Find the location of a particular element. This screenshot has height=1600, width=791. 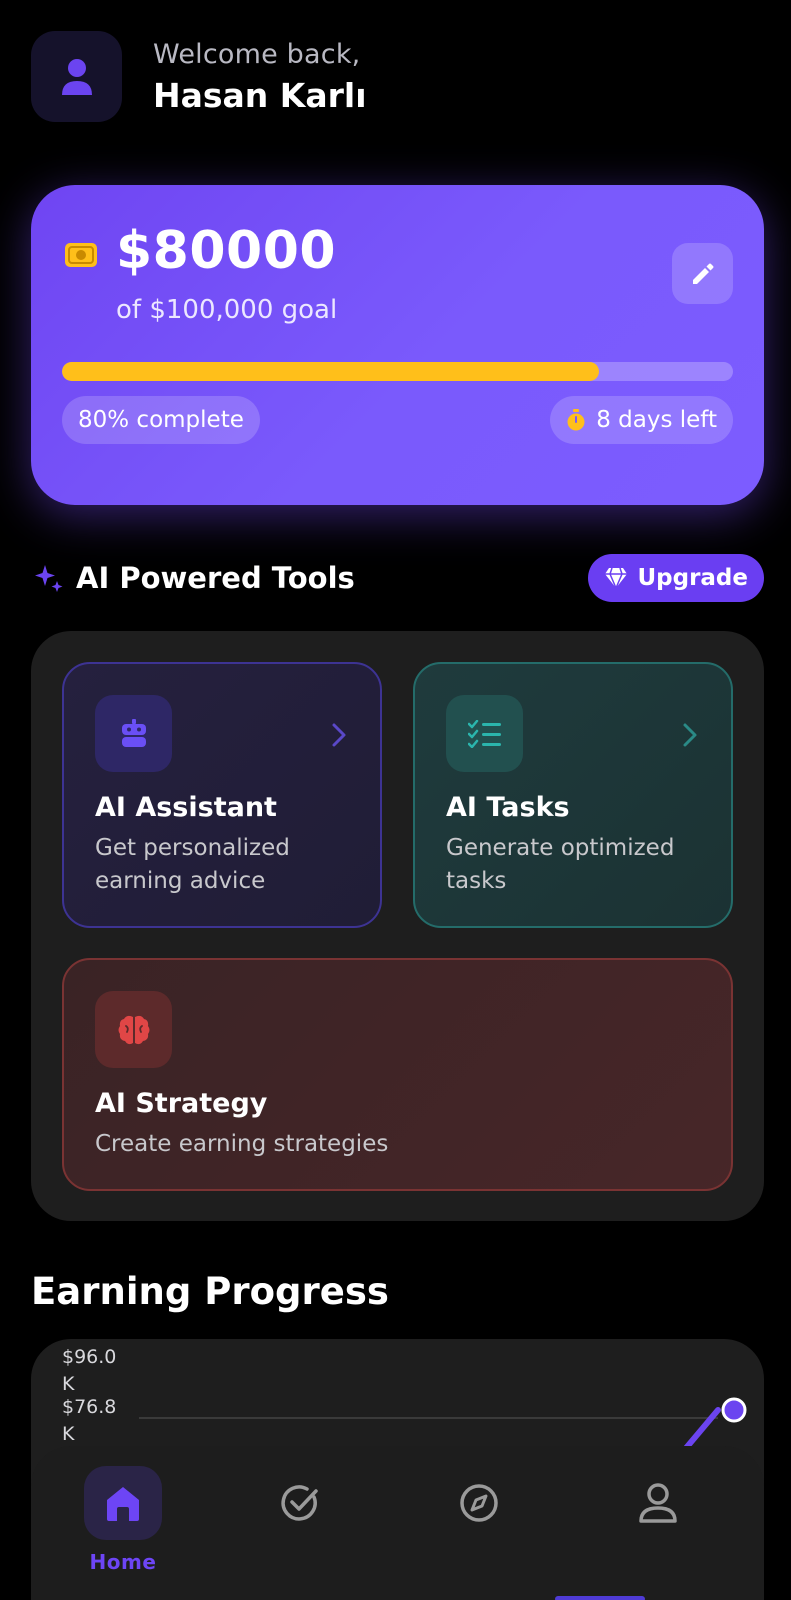

bottom-nav: Home is located at coordinates (397, 1523).